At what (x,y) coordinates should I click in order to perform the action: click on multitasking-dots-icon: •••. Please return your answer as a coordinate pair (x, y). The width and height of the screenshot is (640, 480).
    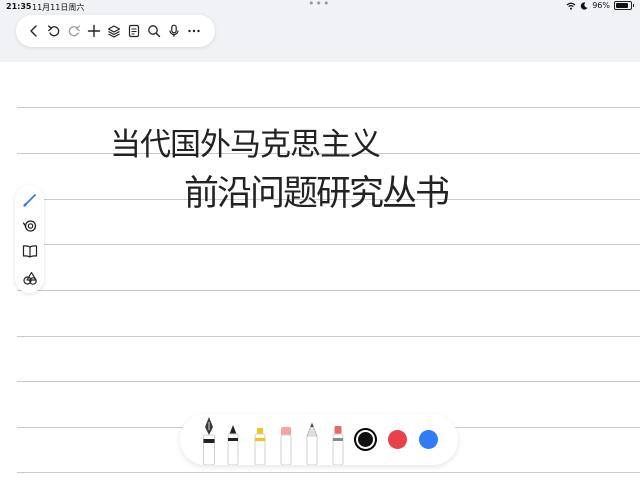
    Looking at the image, I should click on (319, 5).